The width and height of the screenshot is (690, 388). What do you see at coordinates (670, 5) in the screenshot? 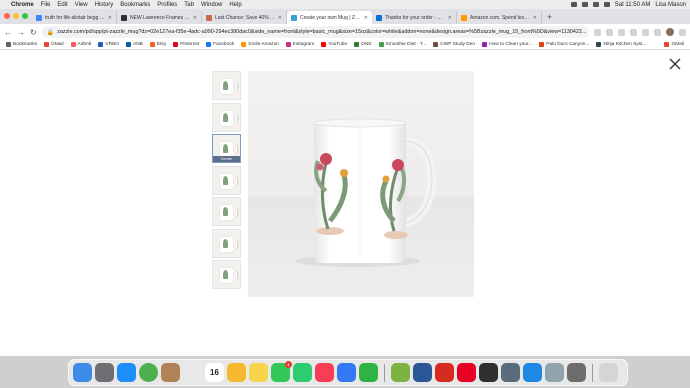
I see `menu-user: Lisa Mason` at bounding box center [670, 5].